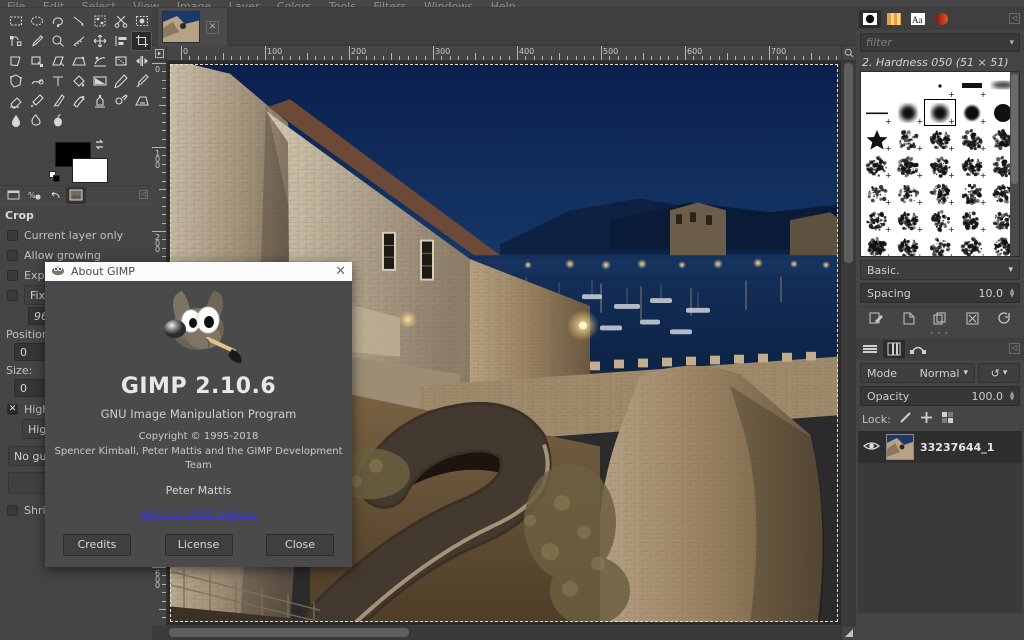  Describe the element at coordinates (99, 101) in the screenshot. I see `clone-tool` at that location.